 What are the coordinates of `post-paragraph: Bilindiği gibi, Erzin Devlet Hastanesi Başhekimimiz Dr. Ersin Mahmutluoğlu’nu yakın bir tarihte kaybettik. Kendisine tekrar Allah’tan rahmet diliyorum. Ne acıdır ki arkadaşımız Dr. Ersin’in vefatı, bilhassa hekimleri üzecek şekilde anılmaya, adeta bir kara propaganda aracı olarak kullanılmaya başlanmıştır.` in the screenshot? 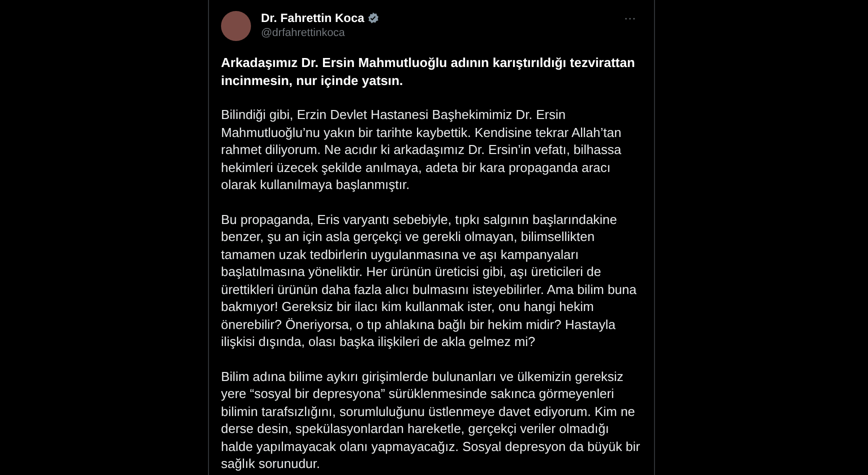 It's located at (421, 150).